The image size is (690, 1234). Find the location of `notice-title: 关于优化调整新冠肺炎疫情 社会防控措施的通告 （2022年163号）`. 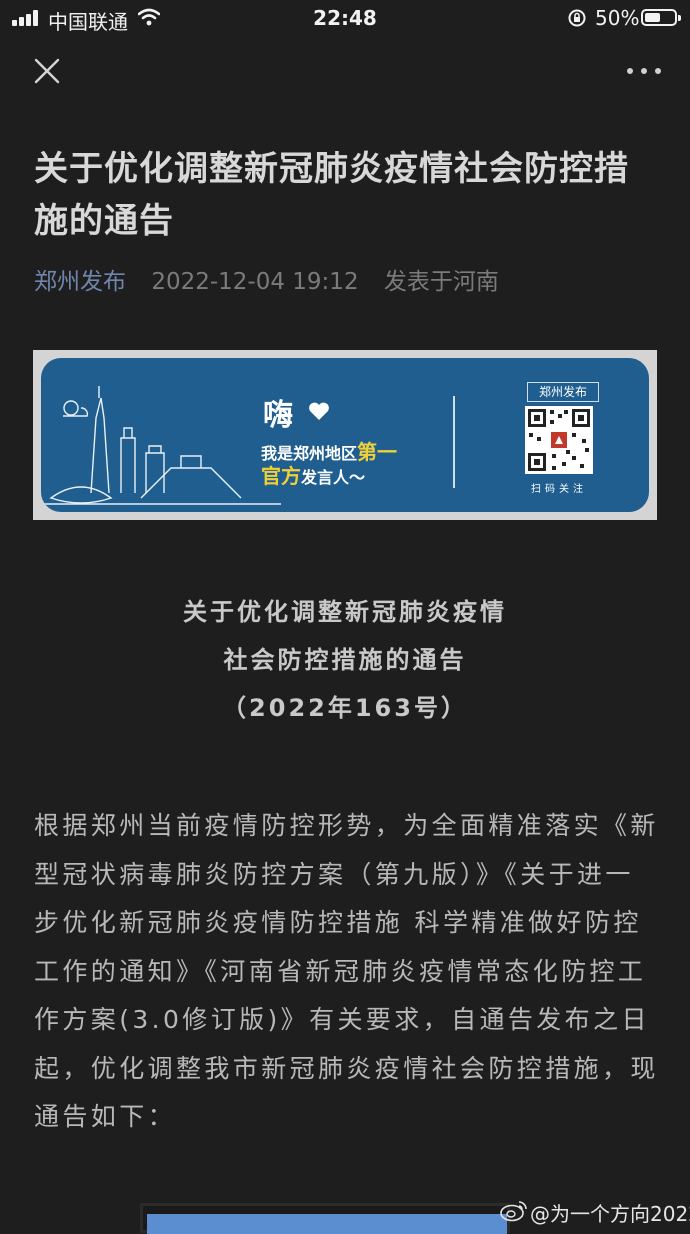

notice-title: 关于优化调整新冠肺炎疫情 社会防控措施的通告 （2022年163号） is located at coordinates (345, 660).